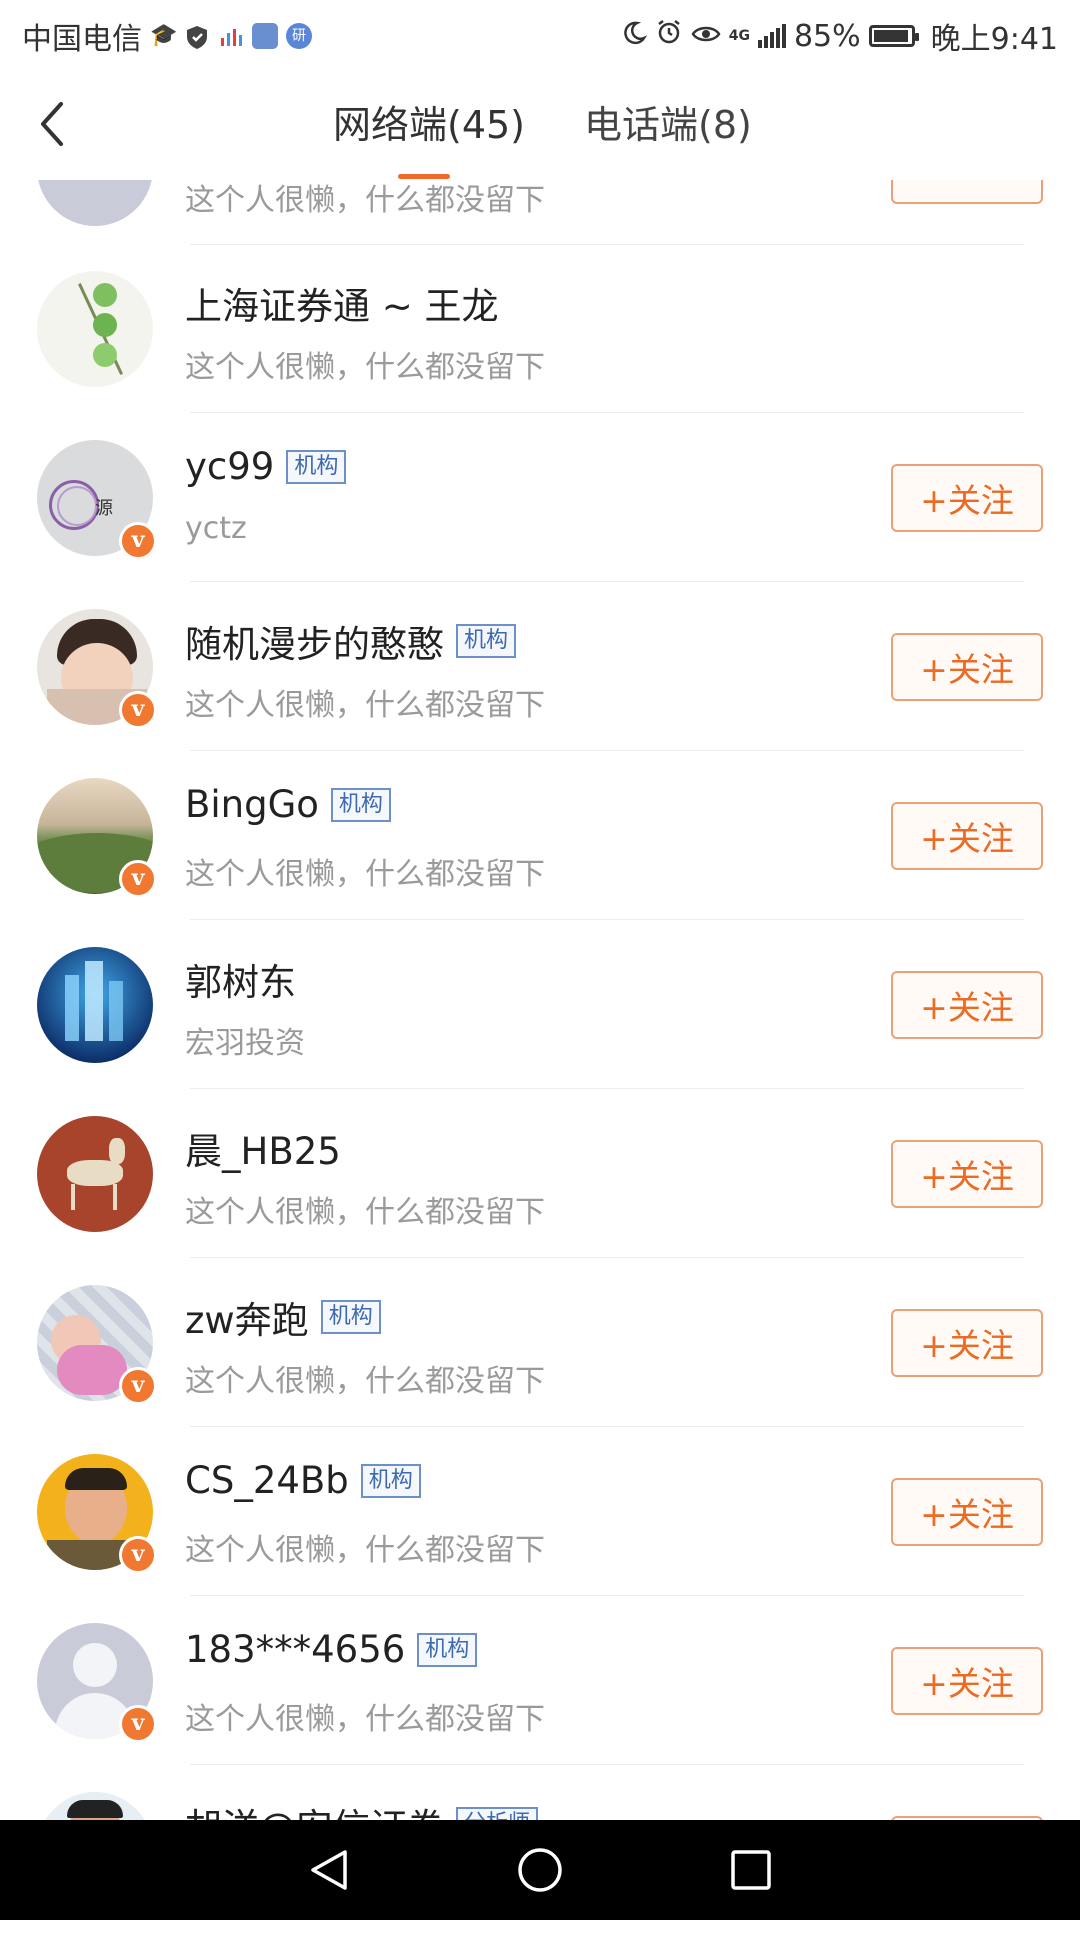  I want to click on user-name: 183***4656, so click(295, 1649).